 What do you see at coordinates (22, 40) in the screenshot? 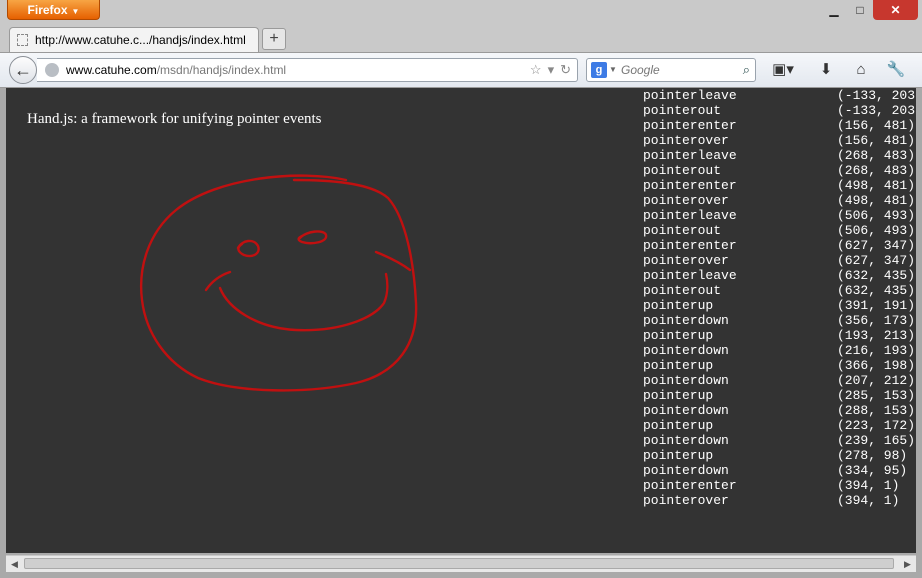
I see `page-favicon-icon` at bounding box center [22, 40].